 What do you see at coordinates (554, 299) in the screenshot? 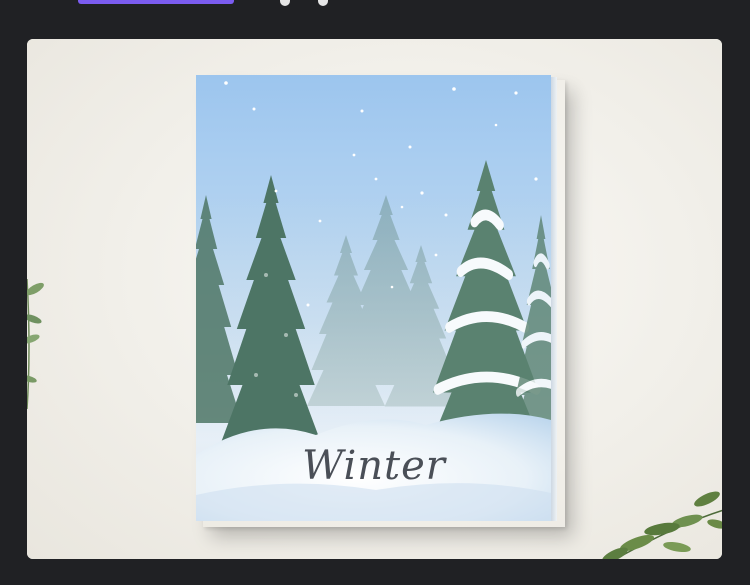
I see `canvas-side-edge` at bounding box center [554, 299].